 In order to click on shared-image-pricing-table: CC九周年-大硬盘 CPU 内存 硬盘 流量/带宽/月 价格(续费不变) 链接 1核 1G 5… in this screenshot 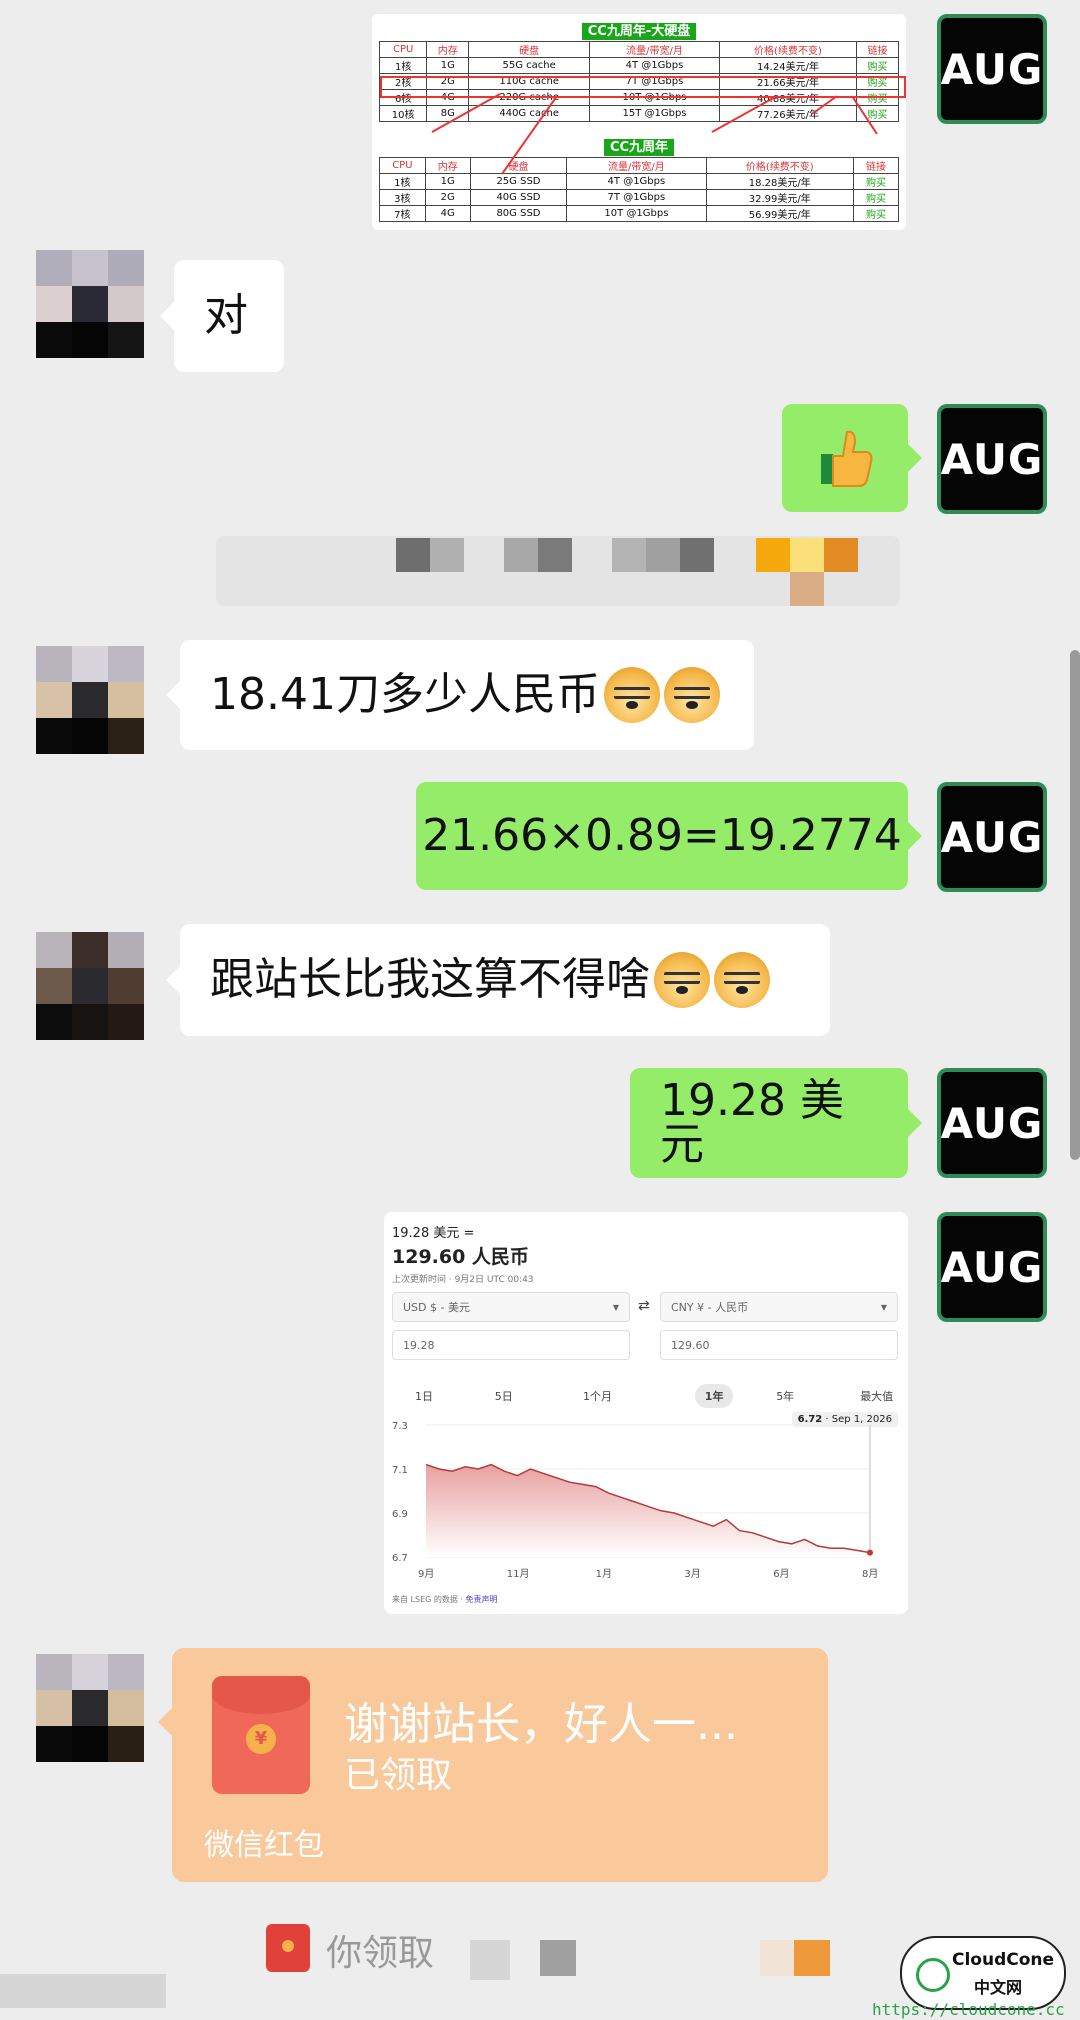, I will do `click(639, 122)`.